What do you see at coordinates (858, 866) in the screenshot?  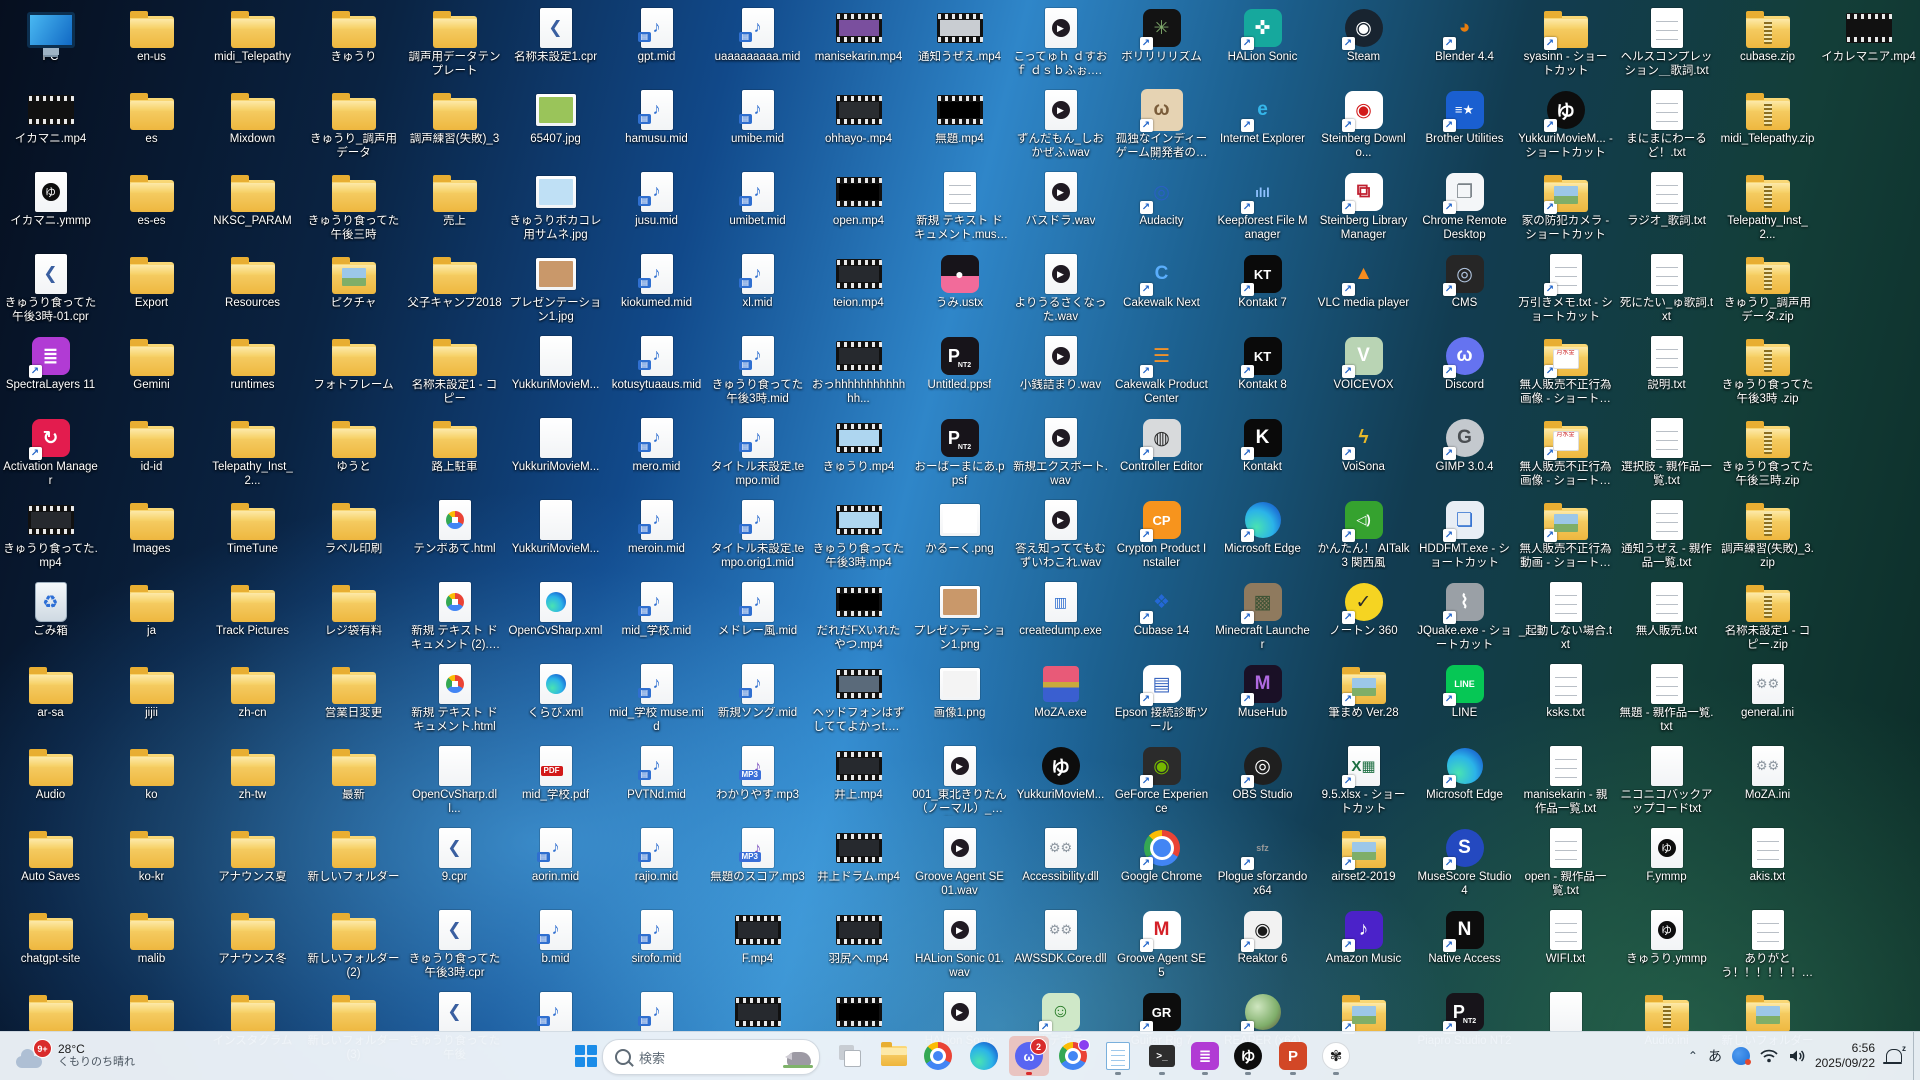 I see `desktop-icon: 井上ドラム.mp4` at bounding box center [858, 866].